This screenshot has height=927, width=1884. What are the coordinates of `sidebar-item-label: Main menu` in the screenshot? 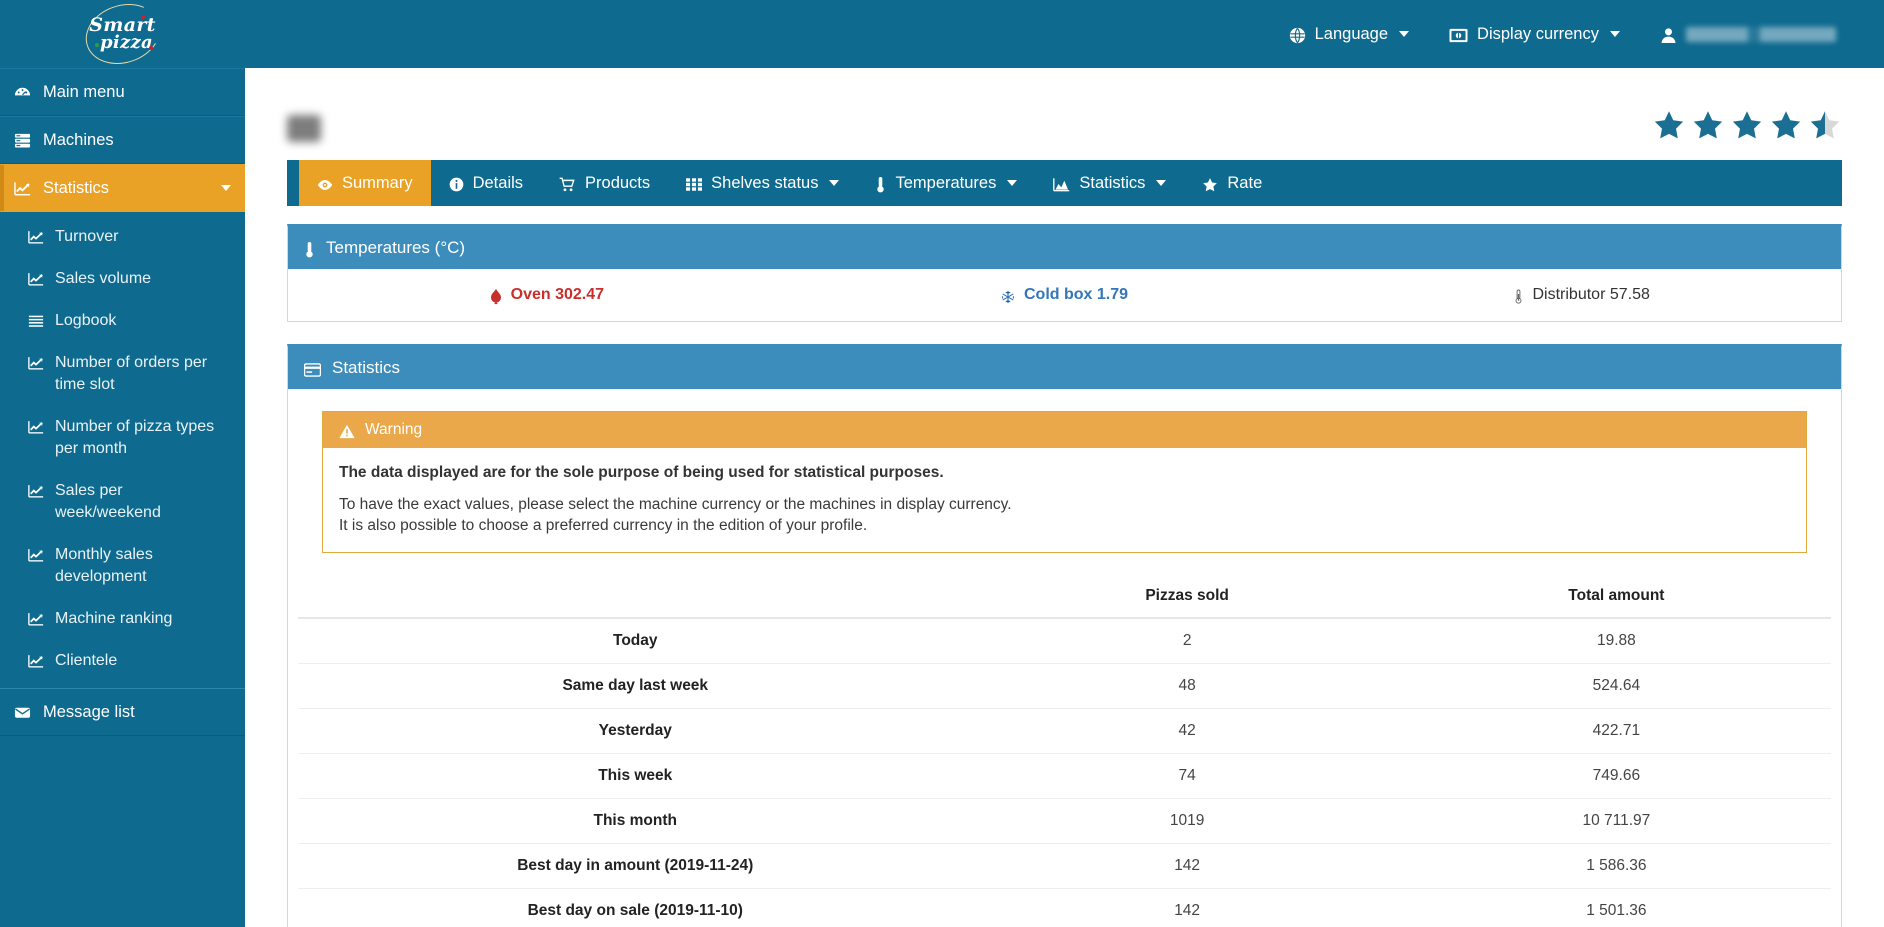 It's located at (84, 92).